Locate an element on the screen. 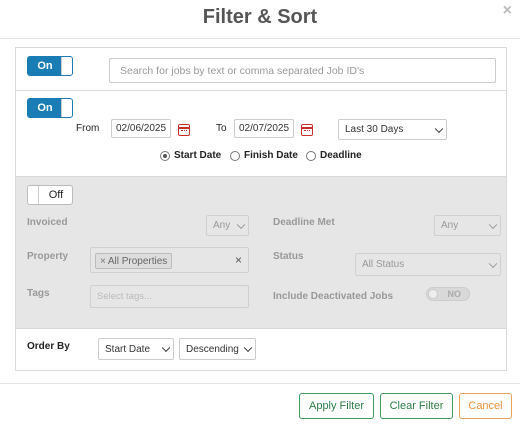 The height and width of the screenshot is (428, 520). date-range-value: Last 30 Days is located at coordinates (374, 129).